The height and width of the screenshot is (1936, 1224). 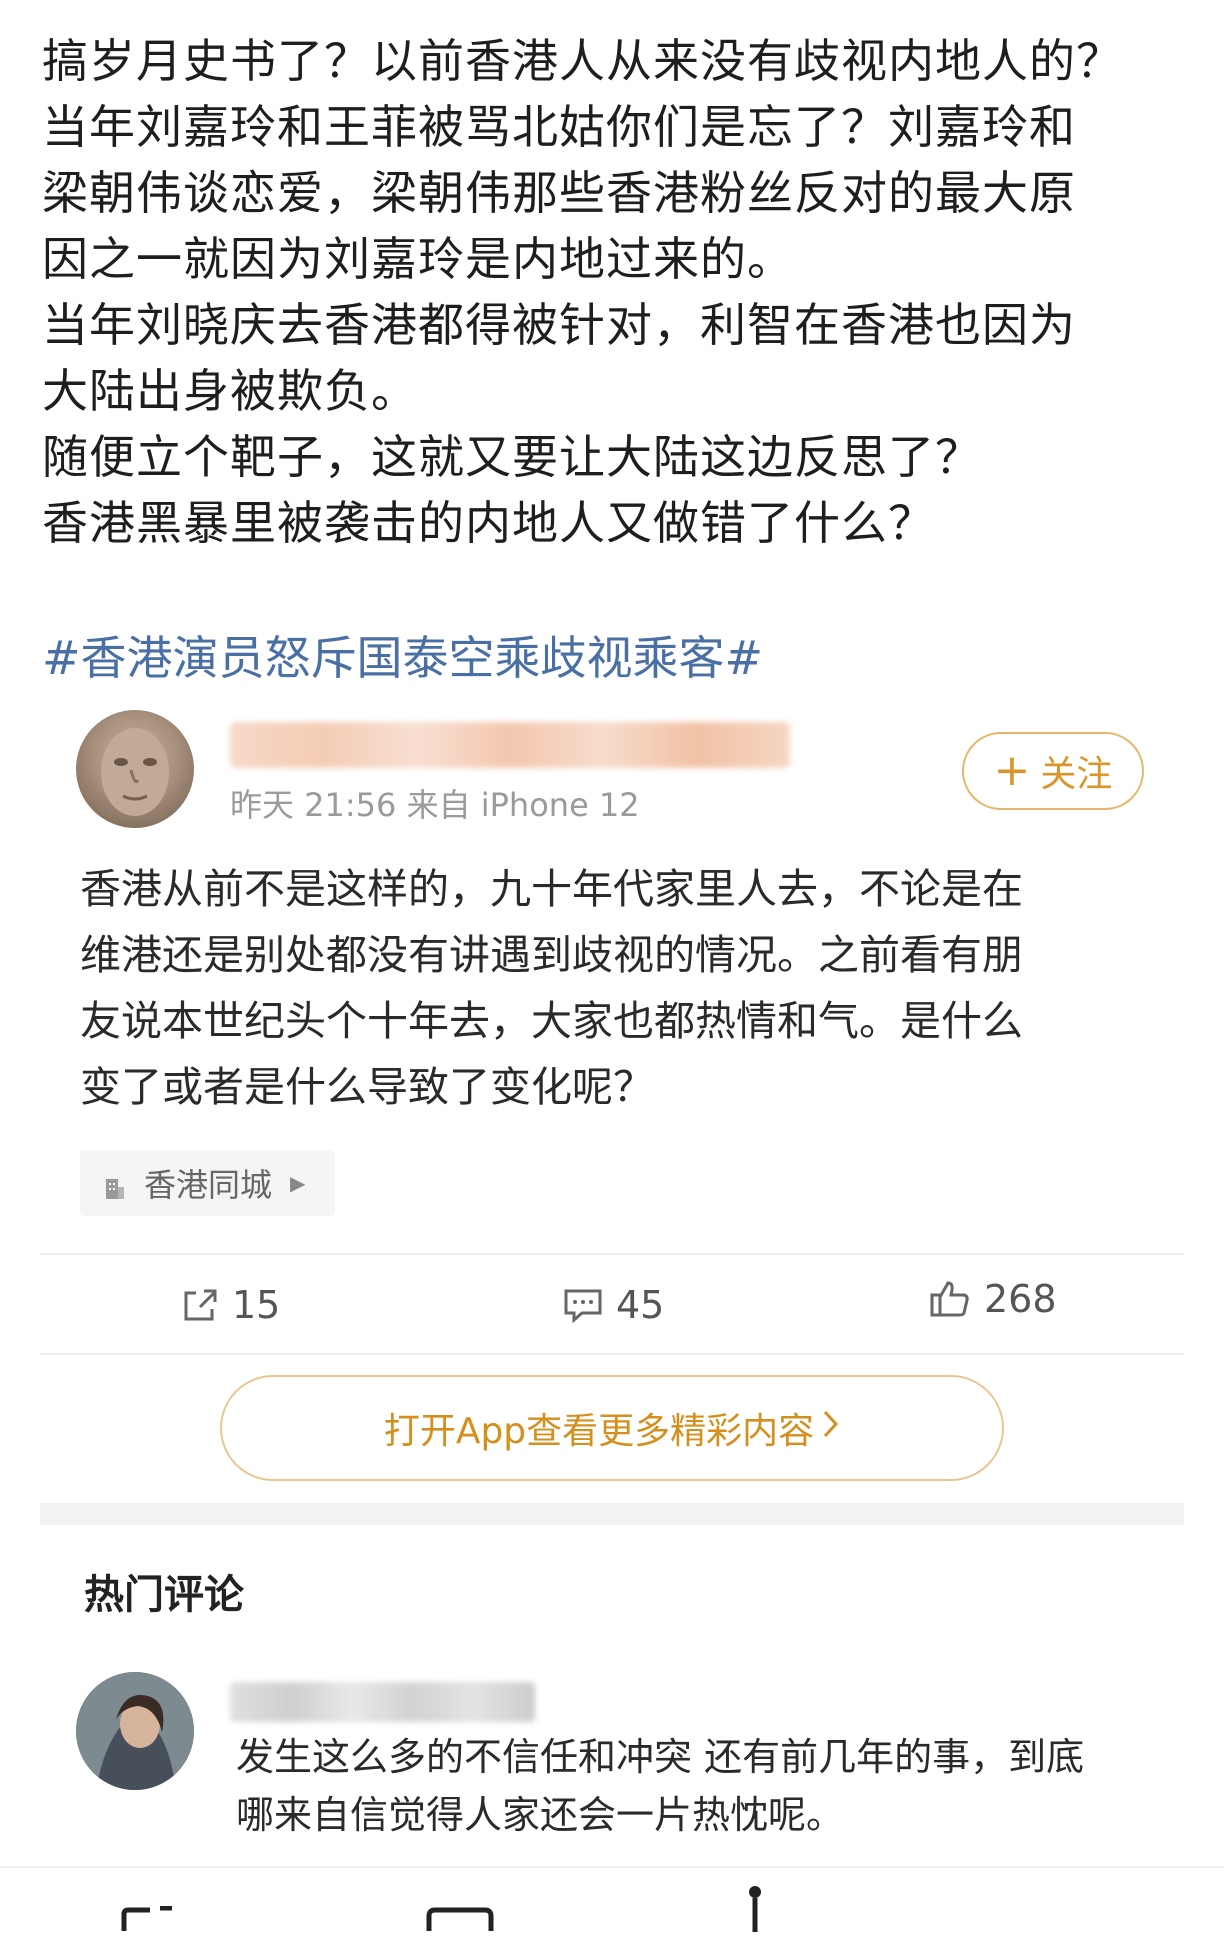 I want to click on comment-line: 发生这么多的不信任和冲突 还有前几年的事，到底, so click(x=660, y=1757).